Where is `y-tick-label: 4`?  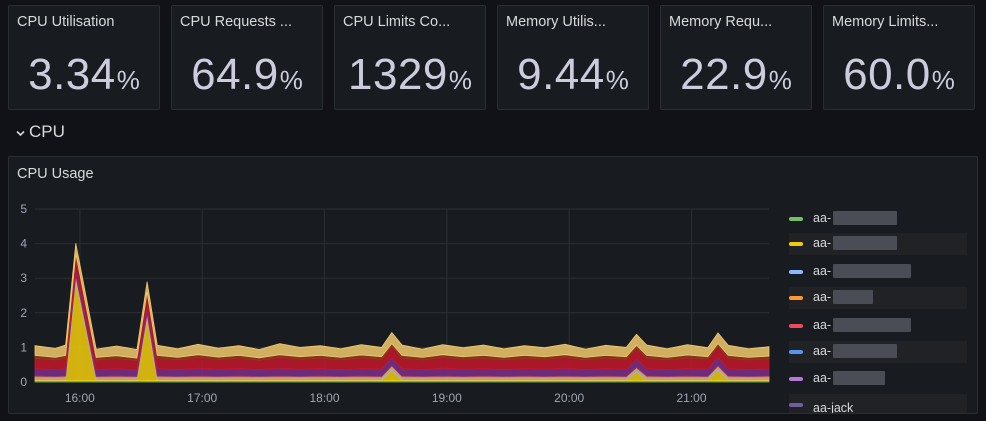 y-tick-label: 4 is located at coordinates (23, 244).